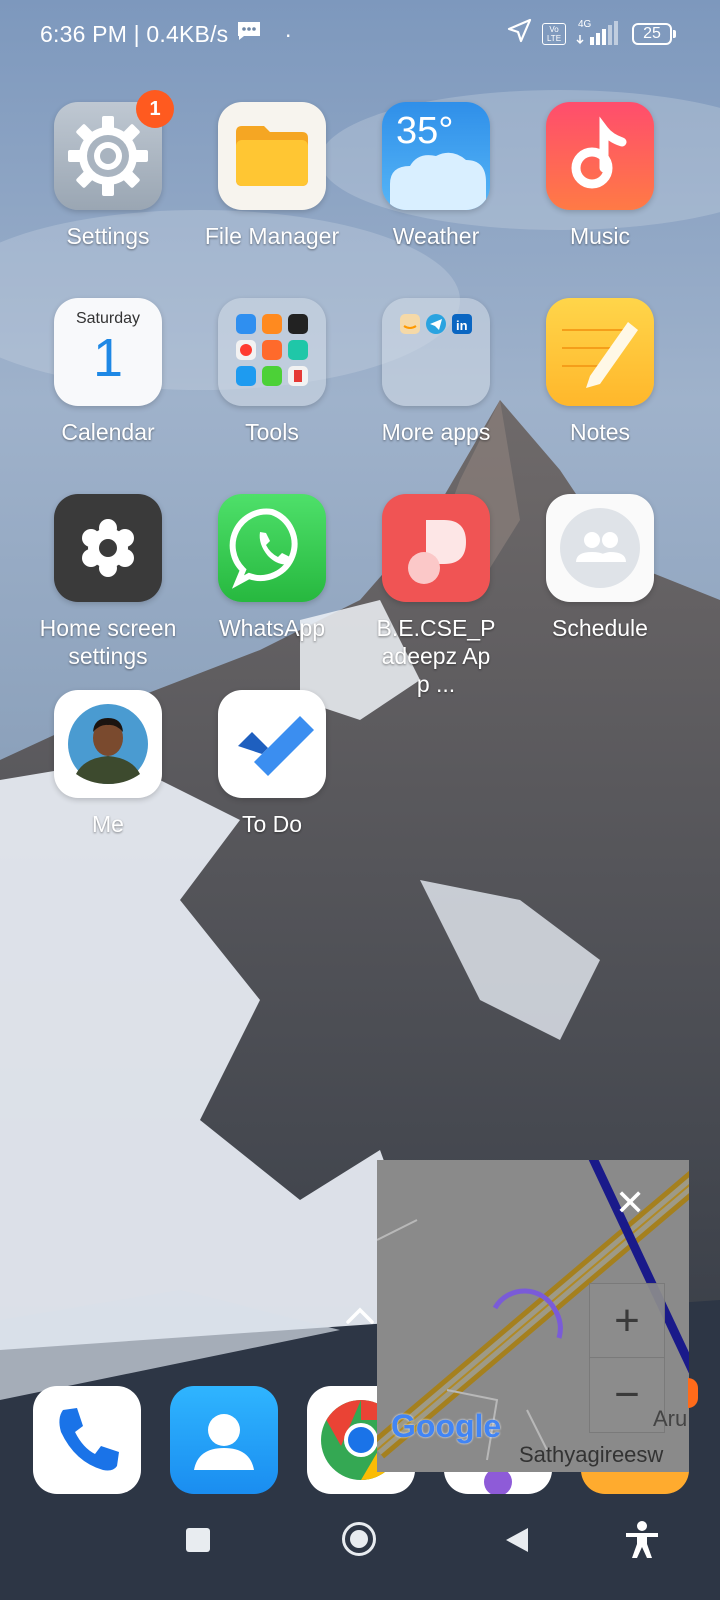 The height and width of the screenshot is (1600, 720). What do you see at coordinates (108, 236) in the screenshot?
I see `app-label: Settings` at bounding box center [108, 236].